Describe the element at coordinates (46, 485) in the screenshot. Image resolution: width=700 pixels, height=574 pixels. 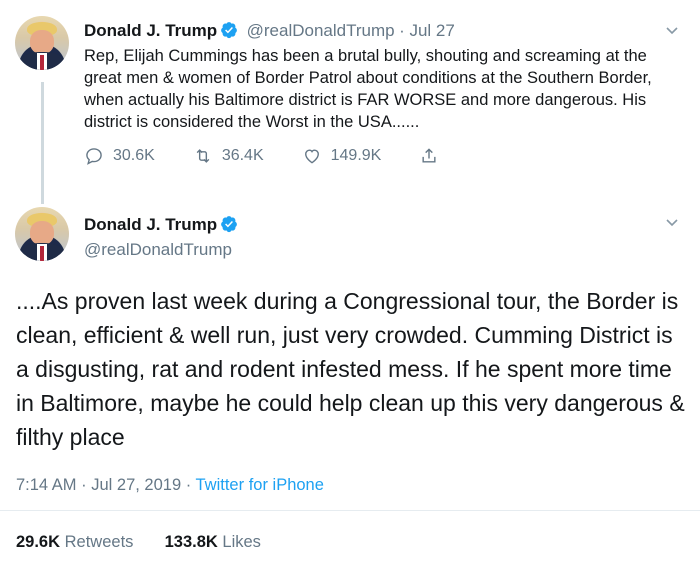
I see `tweet-time: 7:14 AM` at that location.